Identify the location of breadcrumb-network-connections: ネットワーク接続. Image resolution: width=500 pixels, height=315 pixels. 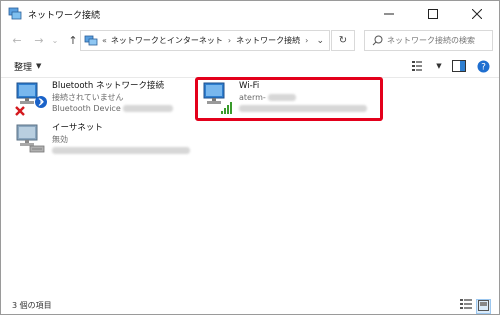
(268, 40).